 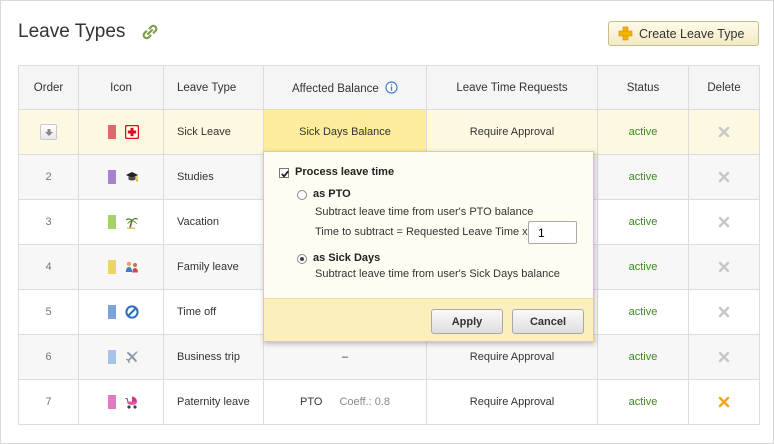 What do you see at coordinates (467, 321) in the screenshot?
I see `apply-button: Apply` at bounding box center [467, 321].